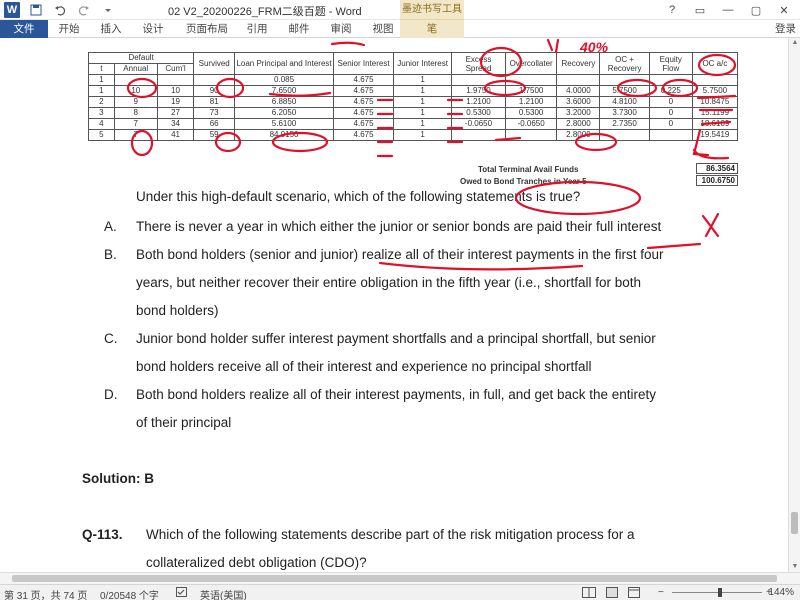  I want to click on table-cell: 4.8100, so click(624, 102).